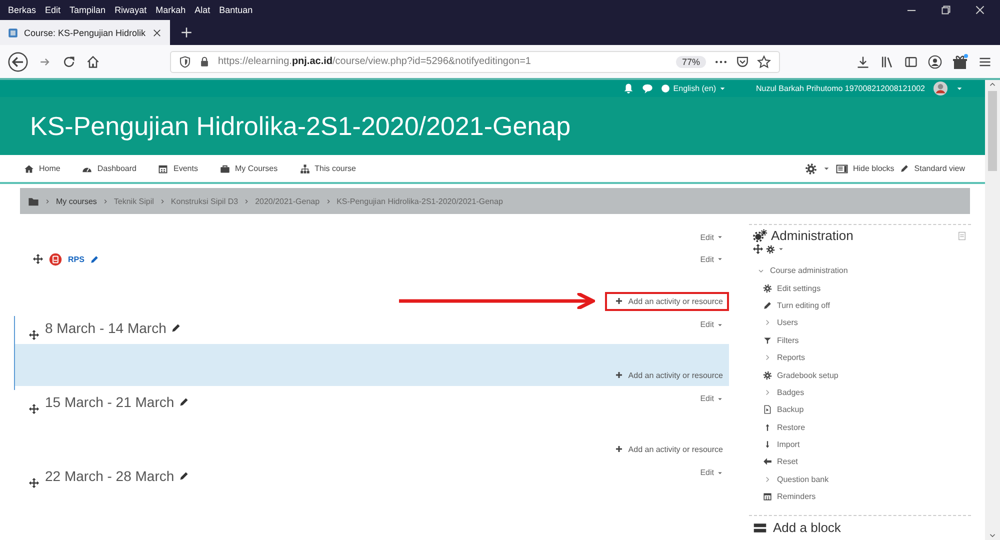  I want to click on activity-link: RPS, so click(76, 259).